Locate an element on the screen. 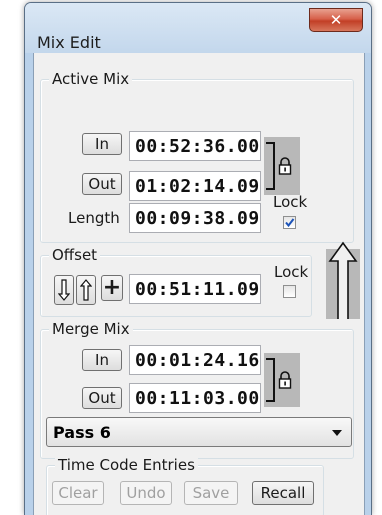  dropdown-arrow-icon is located at coordinates (337, 433).